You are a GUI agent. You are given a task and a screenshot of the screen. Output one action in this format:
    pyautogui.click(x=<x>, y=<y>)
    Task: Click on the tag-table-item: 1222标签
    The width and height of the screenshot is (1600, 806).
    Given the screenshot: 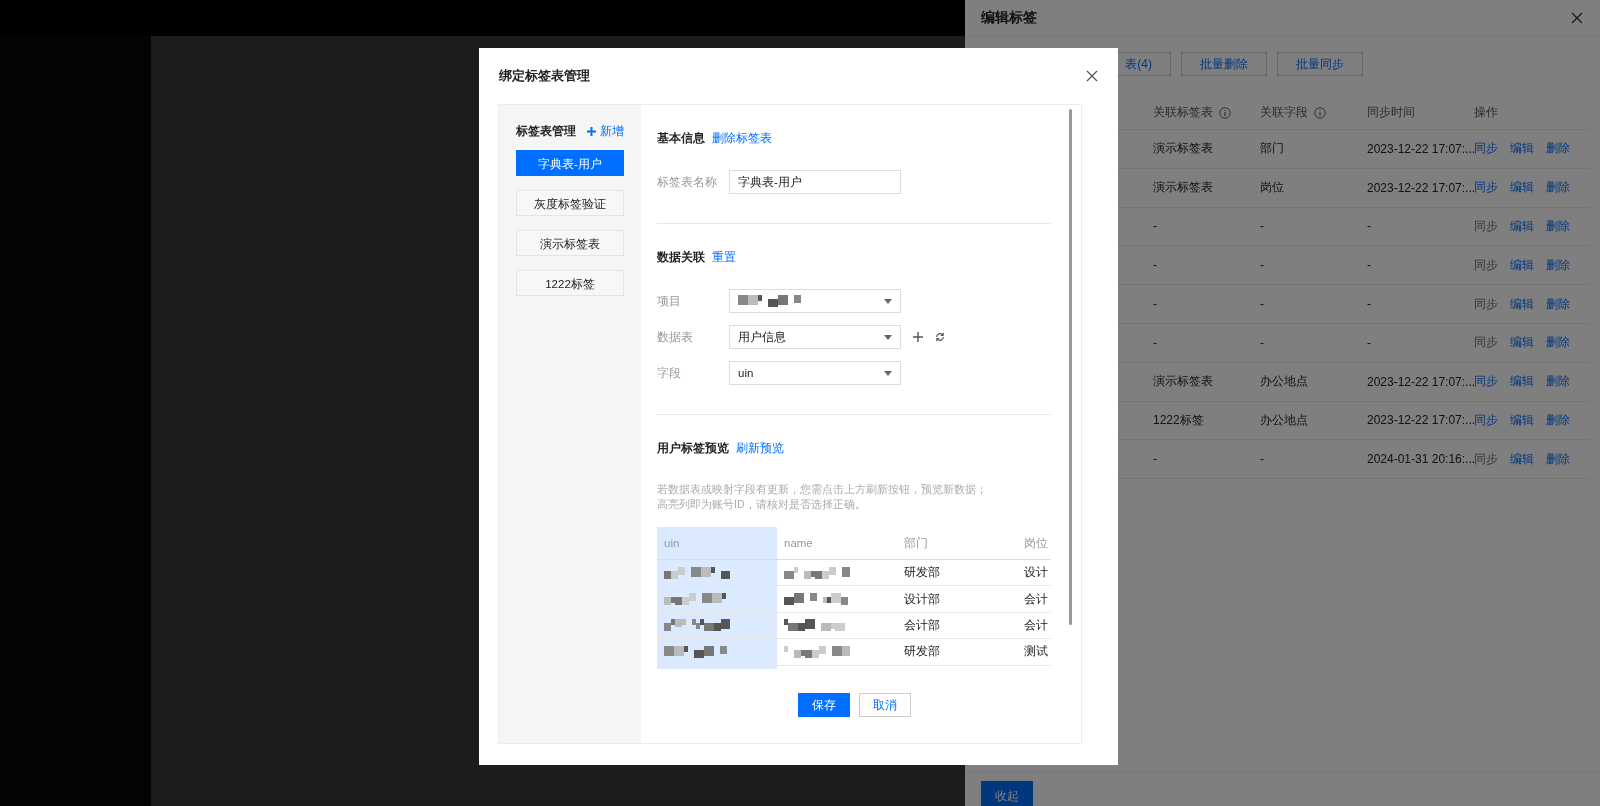 What is the action you would take?
    pyautogui.click(x=570, y=283)
    